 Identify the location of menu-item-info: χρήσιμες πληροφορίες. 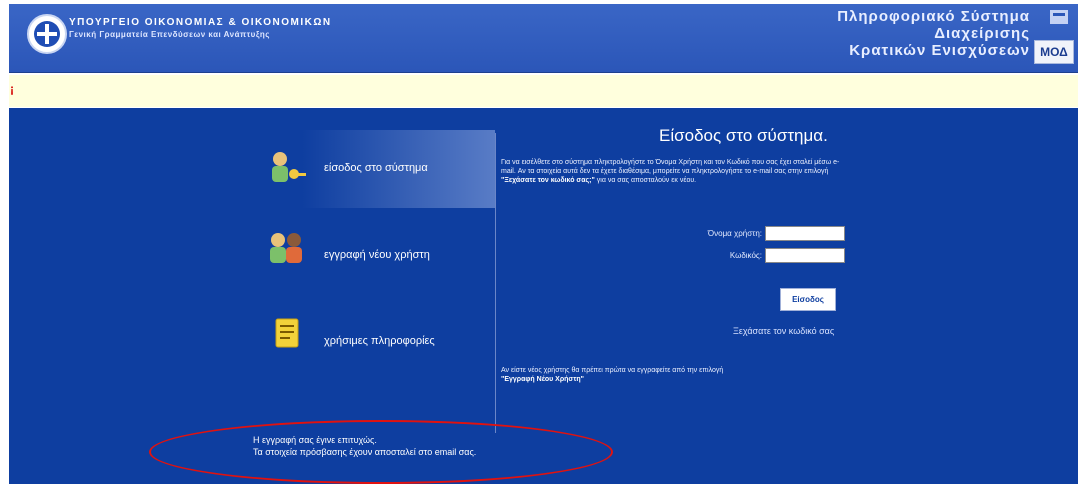
(373, 336).